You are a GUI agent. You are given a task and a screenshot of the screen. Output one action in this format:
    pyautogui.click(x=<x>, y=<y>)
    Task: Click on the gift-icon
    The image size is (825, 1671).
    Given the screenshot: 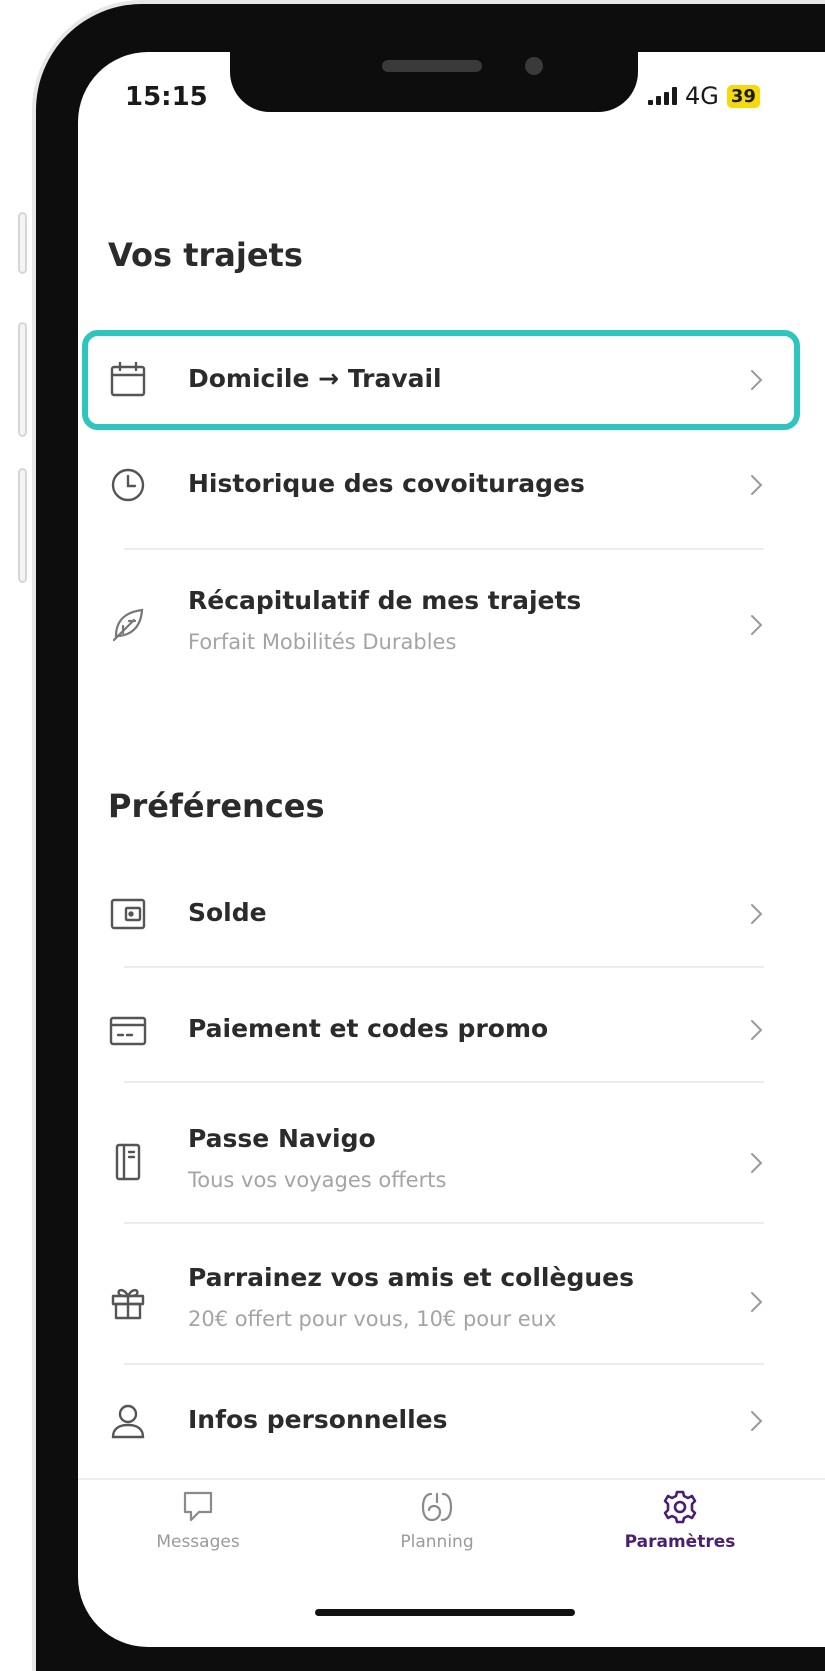 What is the action you would take?
    pyautogui.click(x=128, y=1304)
    